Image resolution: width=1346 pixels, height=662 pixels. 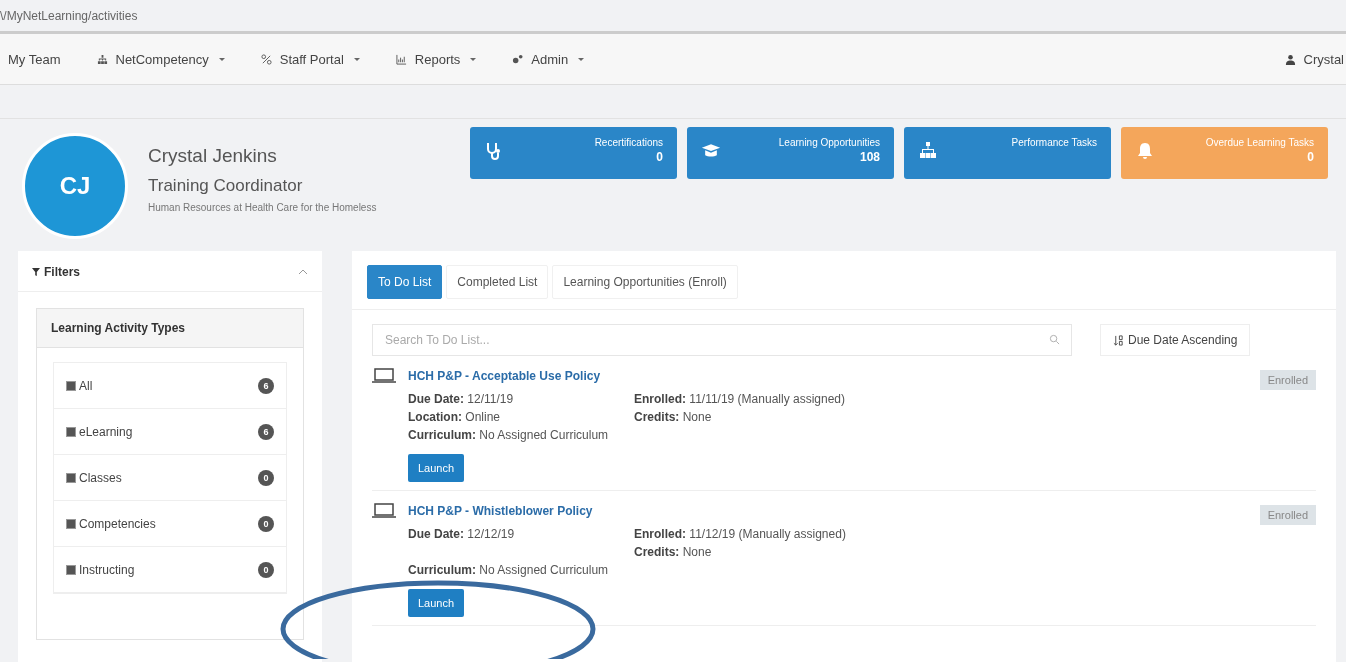 I want to click on filter-checkbox-label: Classes, so click(x=94, y=477).